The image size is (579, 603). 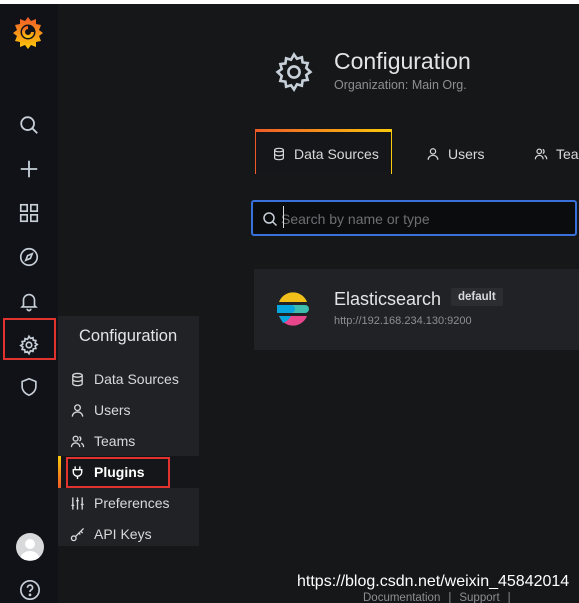 What do you see at coordinates (29, 213) in the screenshot?
I see `grid-icon` at bounding box center [29, 213].